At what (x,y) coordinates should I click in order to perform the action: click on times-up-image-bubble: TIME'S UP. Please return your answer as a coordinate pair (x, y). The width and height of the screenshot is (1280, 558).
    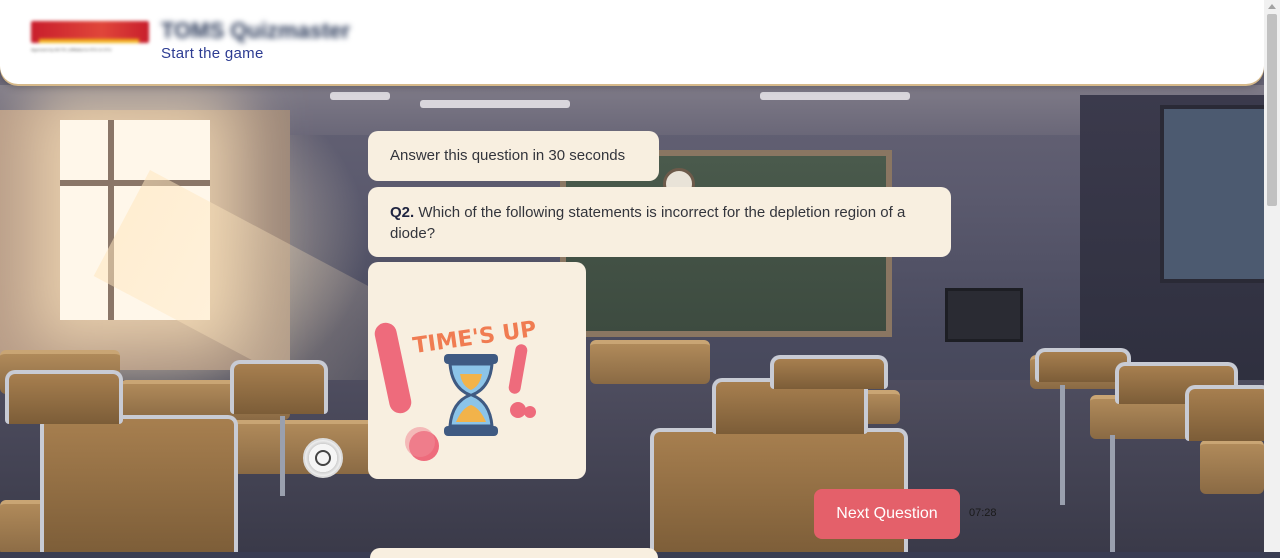
    Looking at the image, I should click on (477, 370).